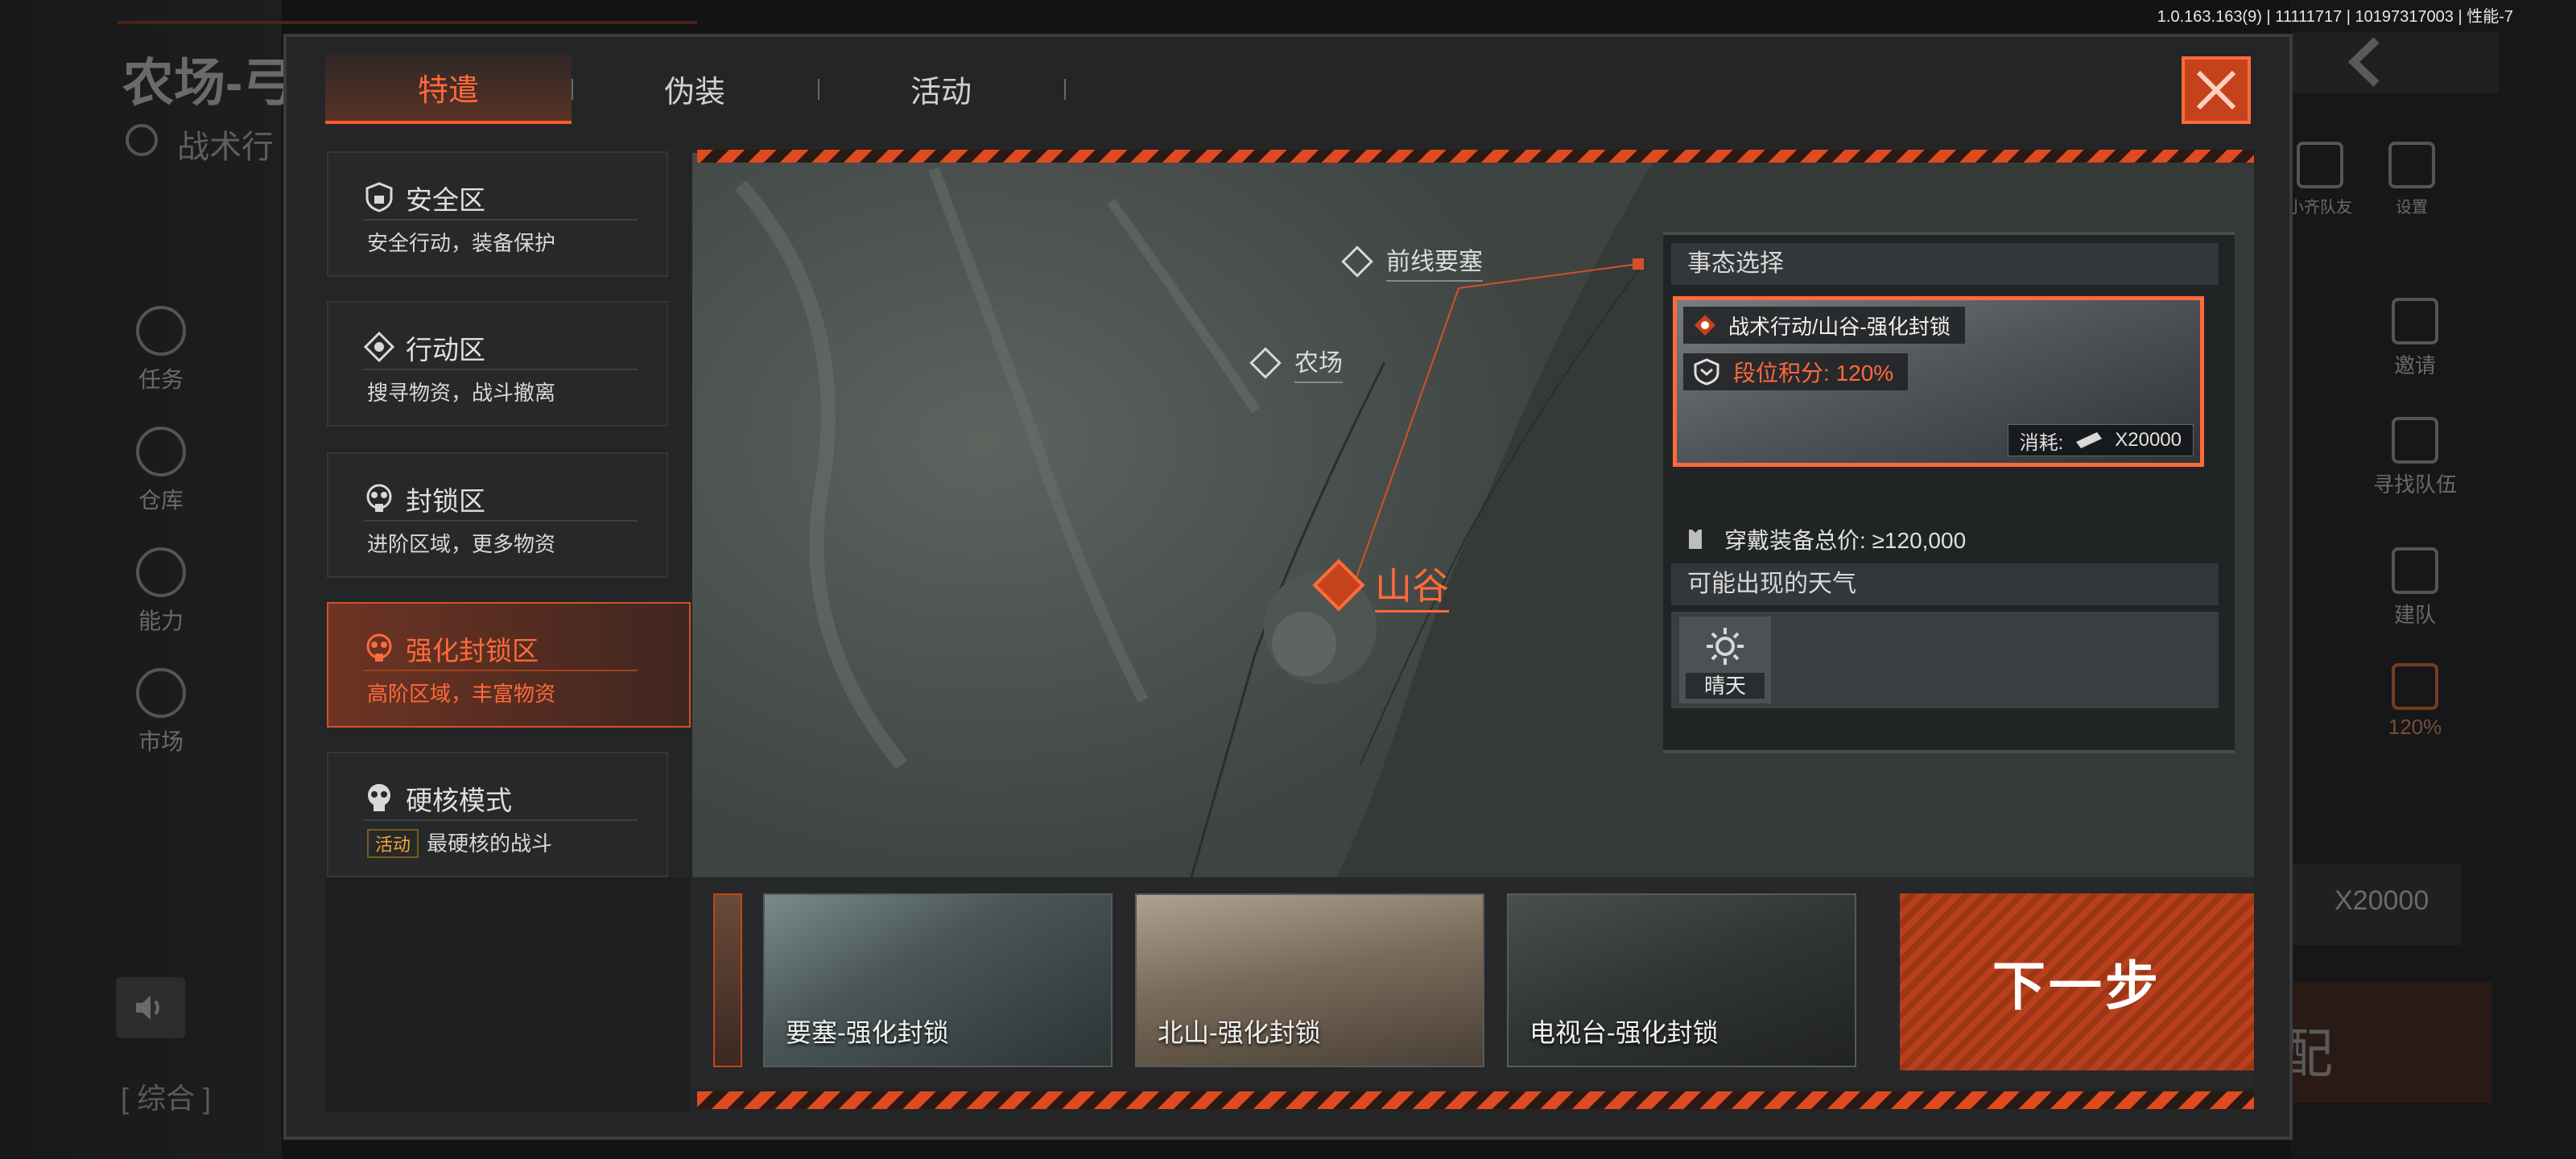  Describe the element at coordinates (161, 451) in the screenshot. I see `warehouse-icon` at that location.